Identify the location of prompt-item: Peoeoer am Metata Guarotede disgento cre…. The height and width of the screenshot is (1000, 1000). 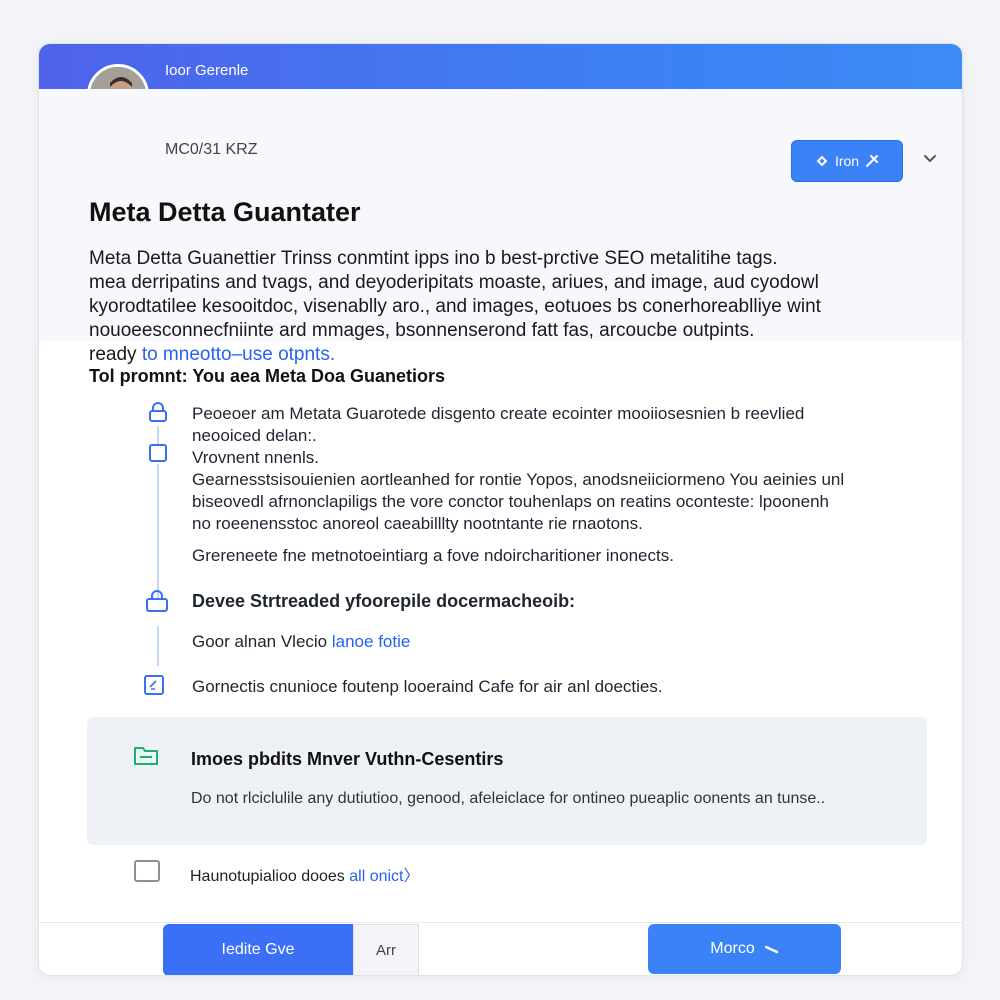
(537, 425).